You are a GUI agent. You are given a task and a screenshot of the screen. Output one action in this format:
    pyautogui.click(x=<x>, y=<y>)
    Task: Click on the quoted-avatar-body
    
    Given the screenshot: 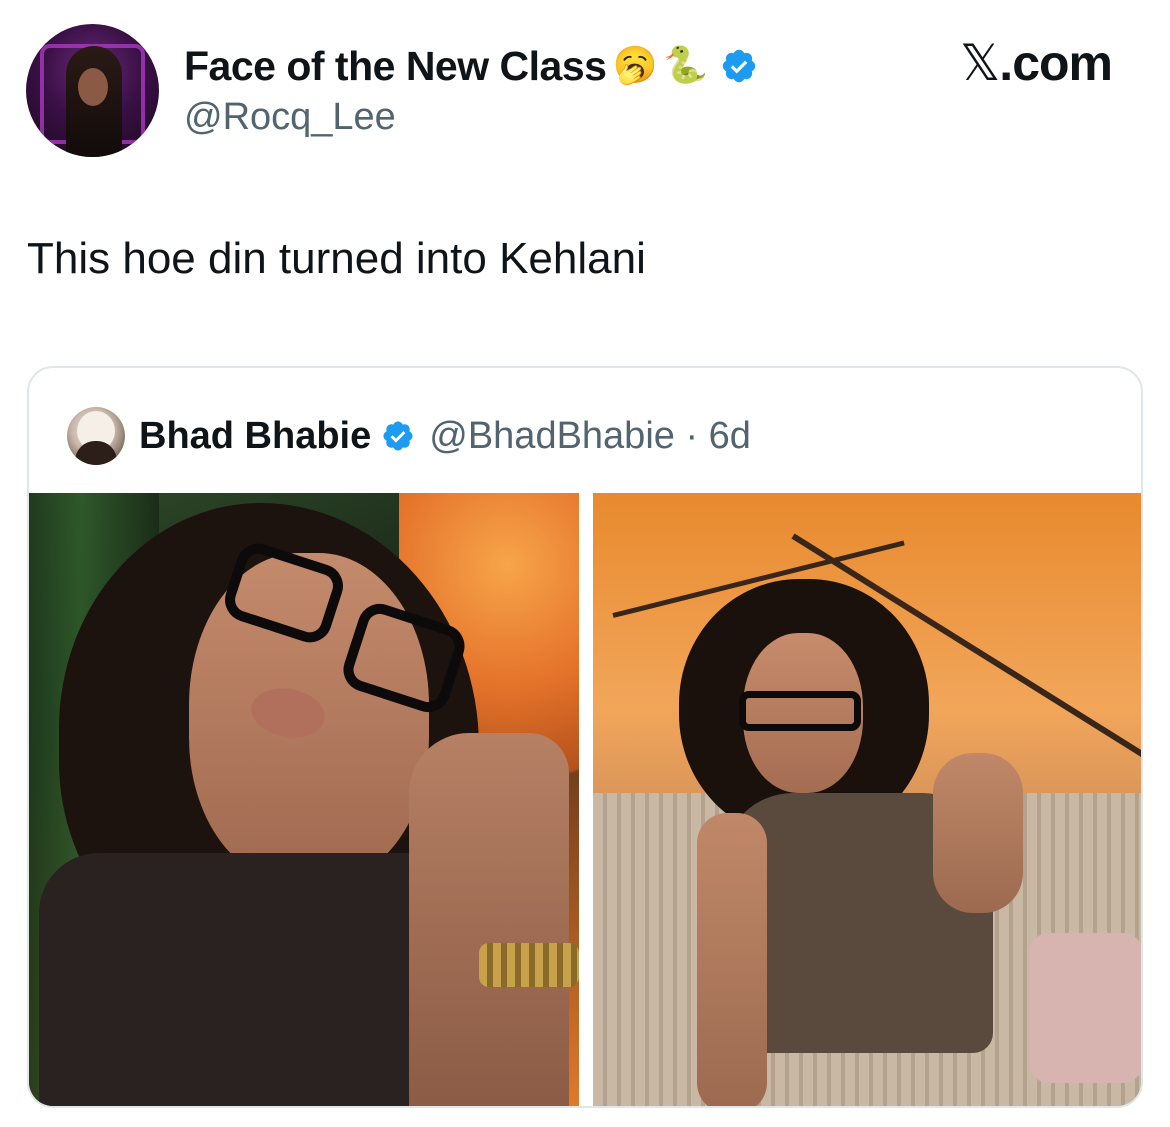 What is the action you would take?
    pyautogui.click(x=96, y=453)
    